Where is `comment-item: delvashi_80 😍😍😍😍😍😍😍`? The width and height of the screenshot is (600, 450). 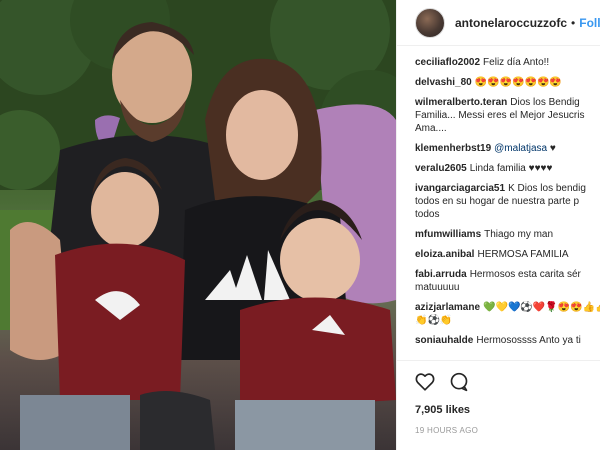
comment-item: delvashi_80 😍😍😍😍😍😍😍 is located at coordinates (507, 82).